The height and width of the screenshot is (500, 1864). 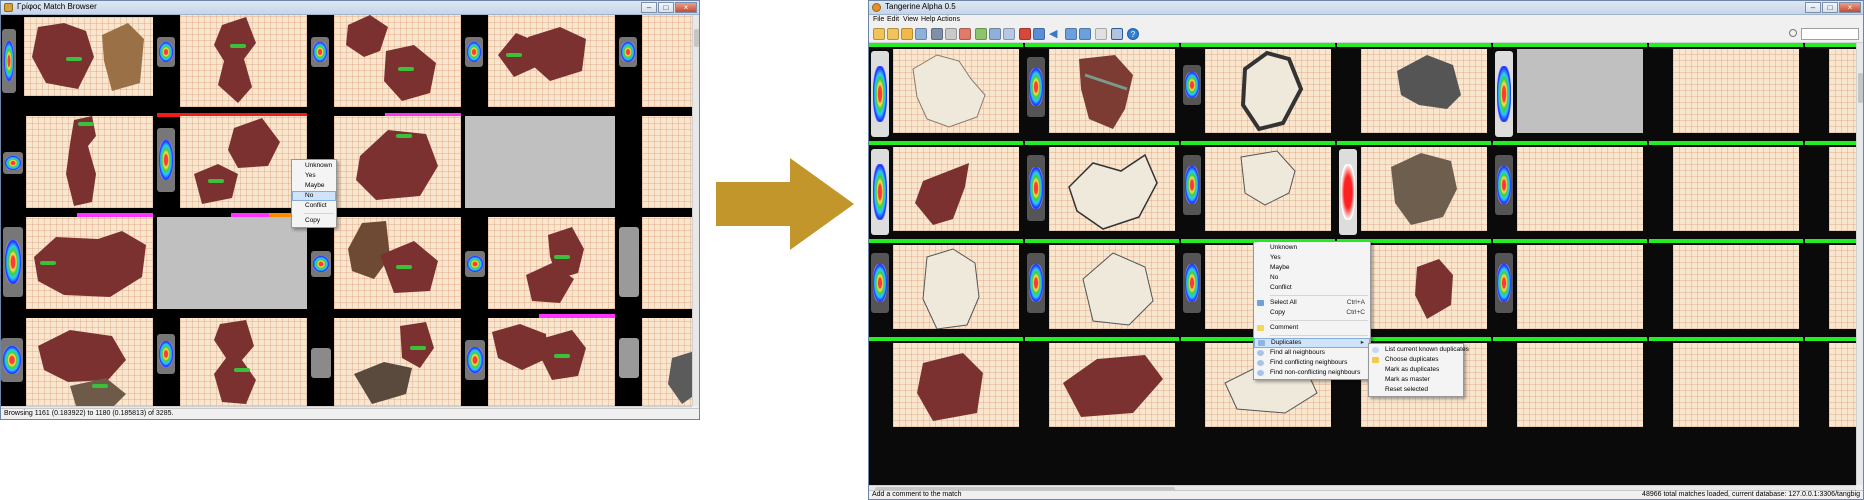 What do you see at coordinates (951, 34) in the screenshot?
I see `settings-icon` at bounding box center [951, 34].